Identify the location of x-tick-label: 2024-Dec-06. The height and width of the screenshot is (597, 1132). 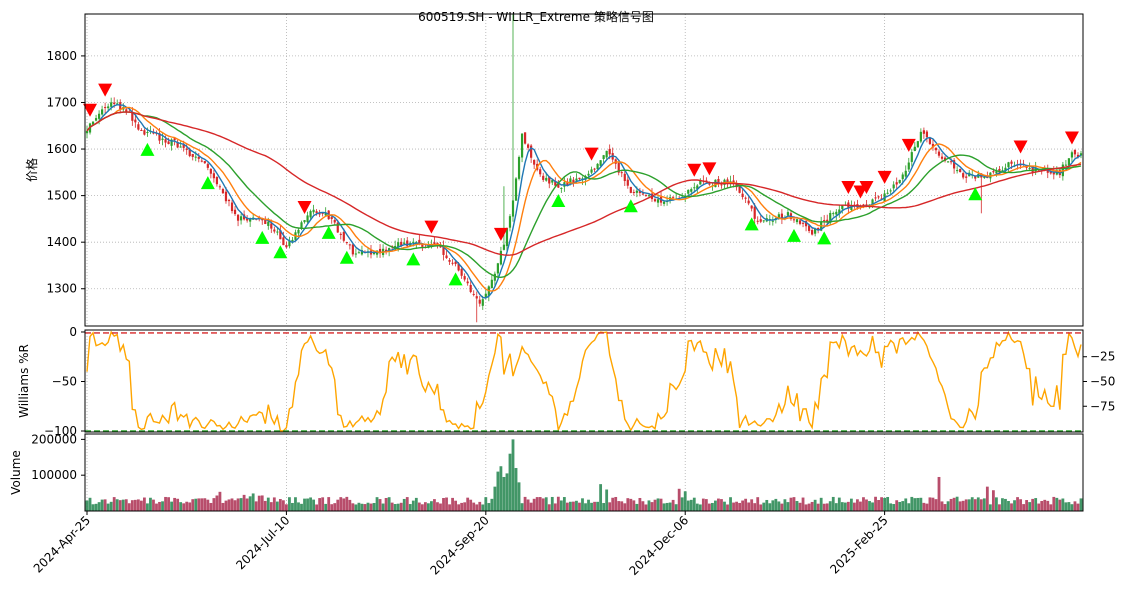
(658, 545).